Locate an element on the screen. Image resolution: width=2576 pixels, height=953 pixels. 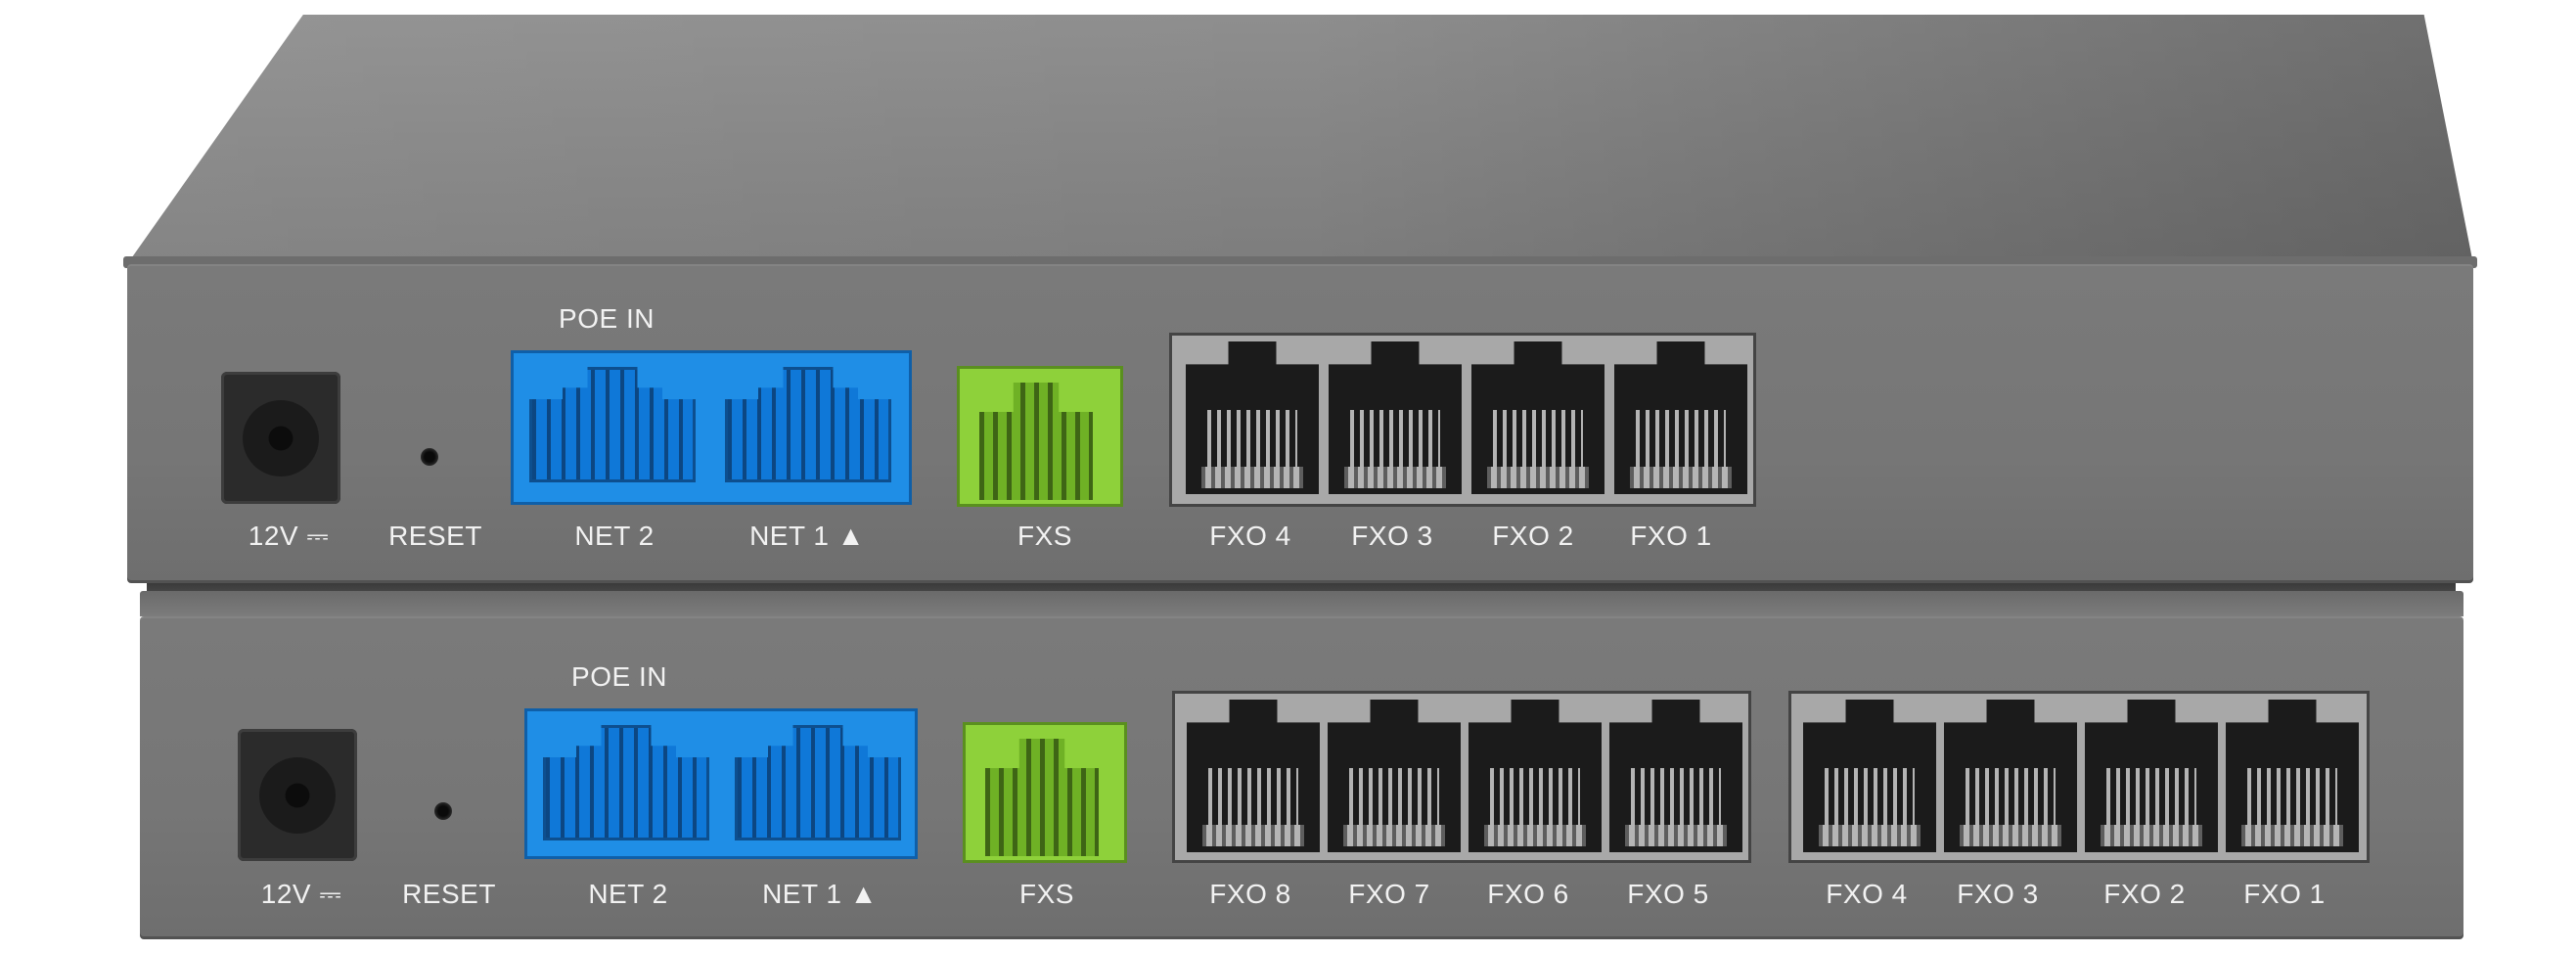
bottom-fxo8-label: FXO 8 is located at coordinates (1250, 894).